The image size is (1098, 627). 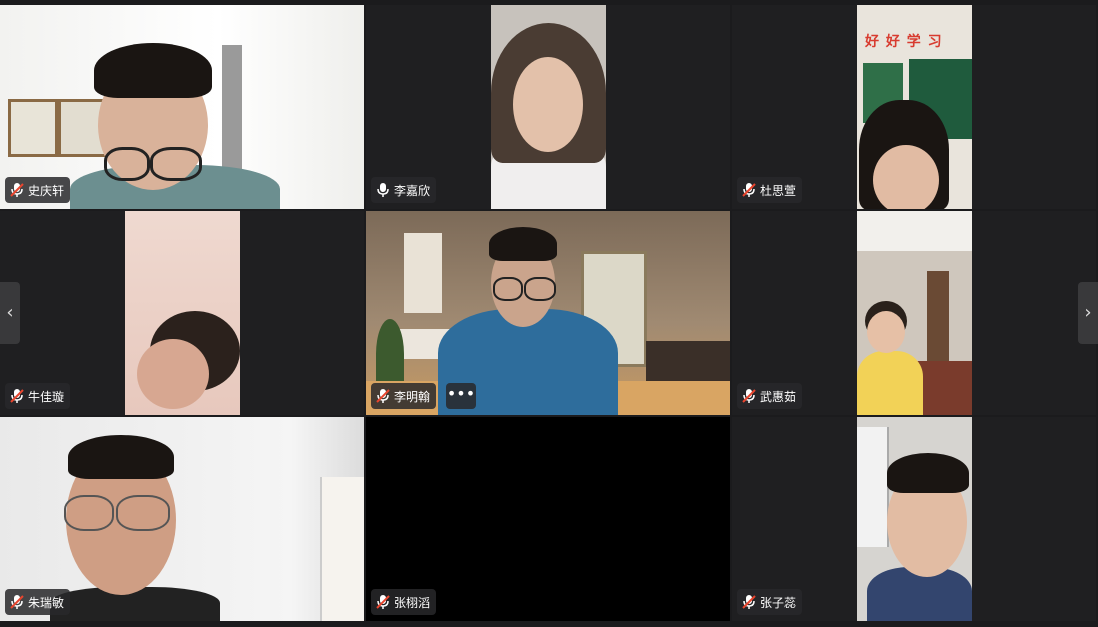 What do you see at coordinates (33, 128) in the screenshot?
I see `wall-frame` at bounding box center [33, 128].